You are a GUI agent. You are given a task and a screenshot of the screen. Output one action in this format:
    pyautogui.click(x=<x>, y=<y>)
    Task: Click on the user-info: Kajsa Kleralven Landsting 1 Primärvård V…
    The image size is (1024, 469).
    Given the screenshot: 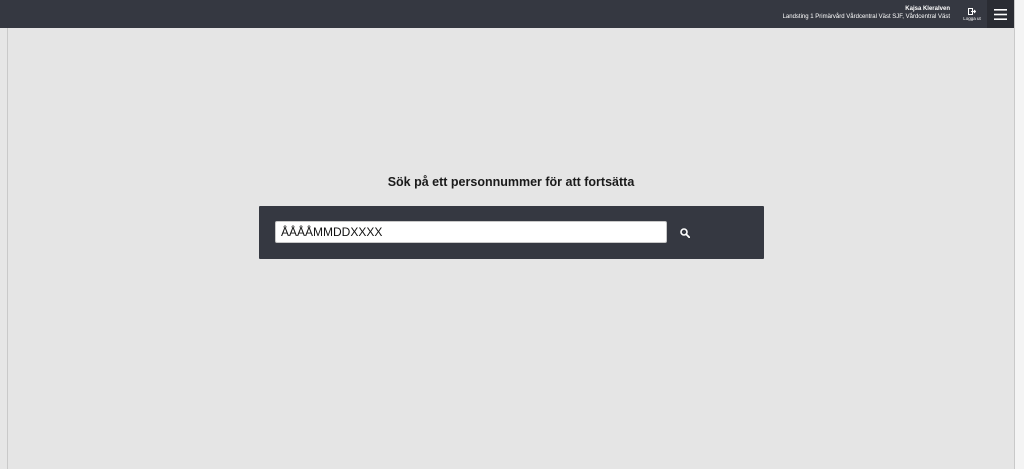 What is the action you would take?
    pyautogui.click(x=866, y=13)
    